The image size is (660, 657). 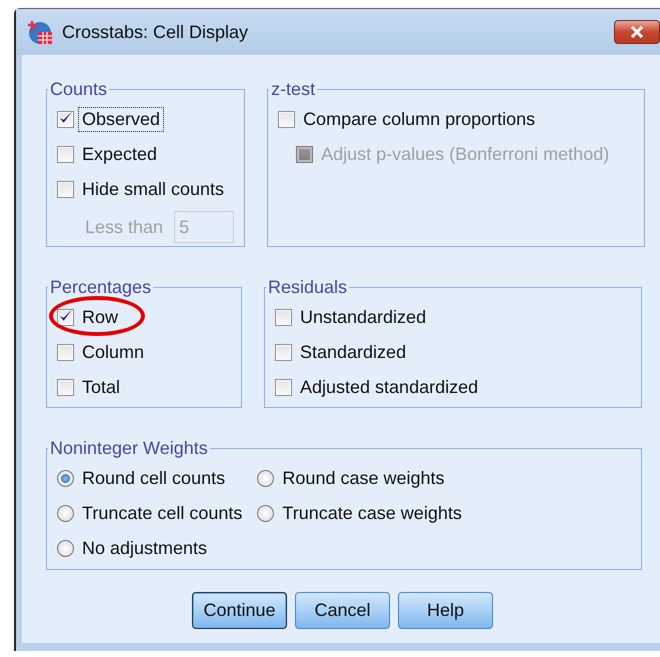 What do you see at coordinates (153, 189) in the screenshot?
I see `checkbox-label: Hide small counts` at bounding box center [153, 189].